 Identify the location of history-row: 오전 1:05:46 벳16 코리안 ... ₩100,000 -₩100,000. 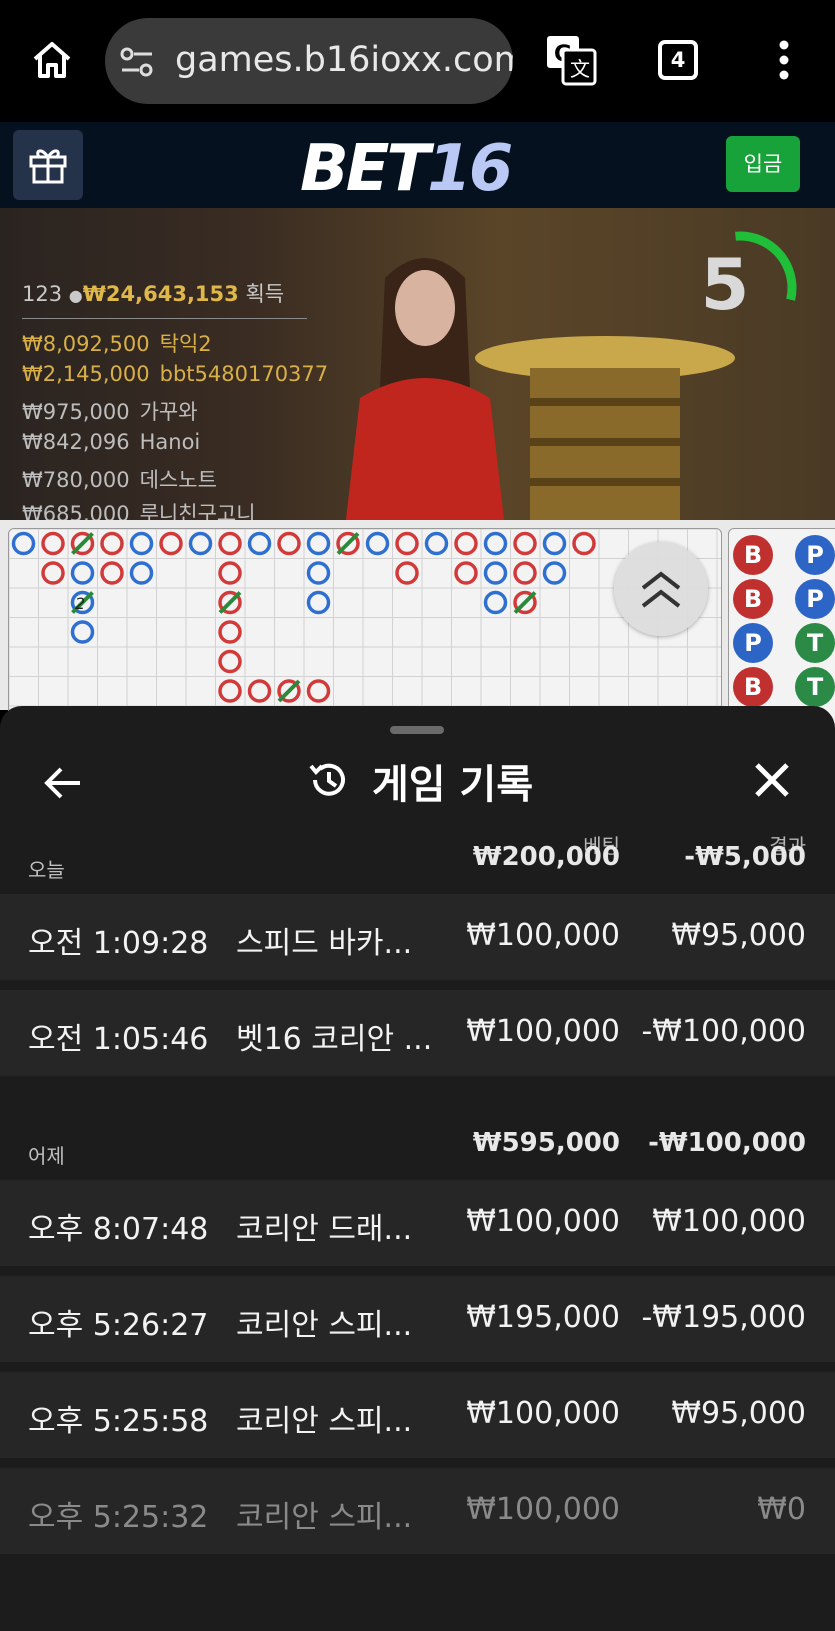
(417, 1033).